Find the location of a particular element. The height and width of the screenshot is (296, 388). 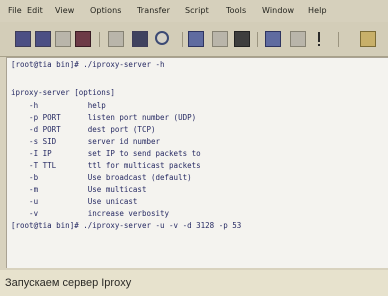

terminal-line: -h help is located at coordinates (58, 105).